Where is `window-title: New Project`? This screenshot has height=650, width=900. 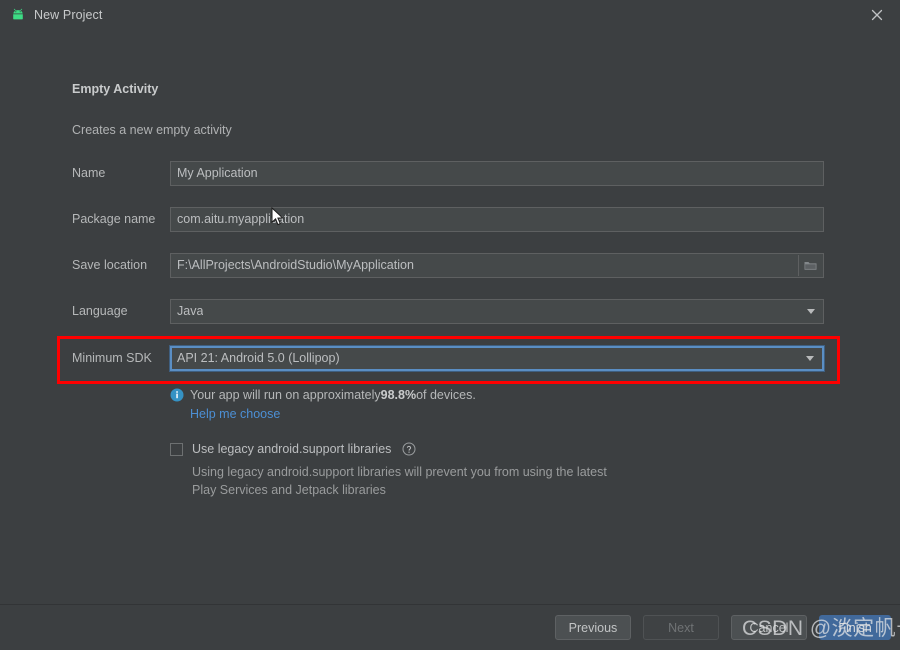 window-title: New Project is located at coordinates (68, 15).